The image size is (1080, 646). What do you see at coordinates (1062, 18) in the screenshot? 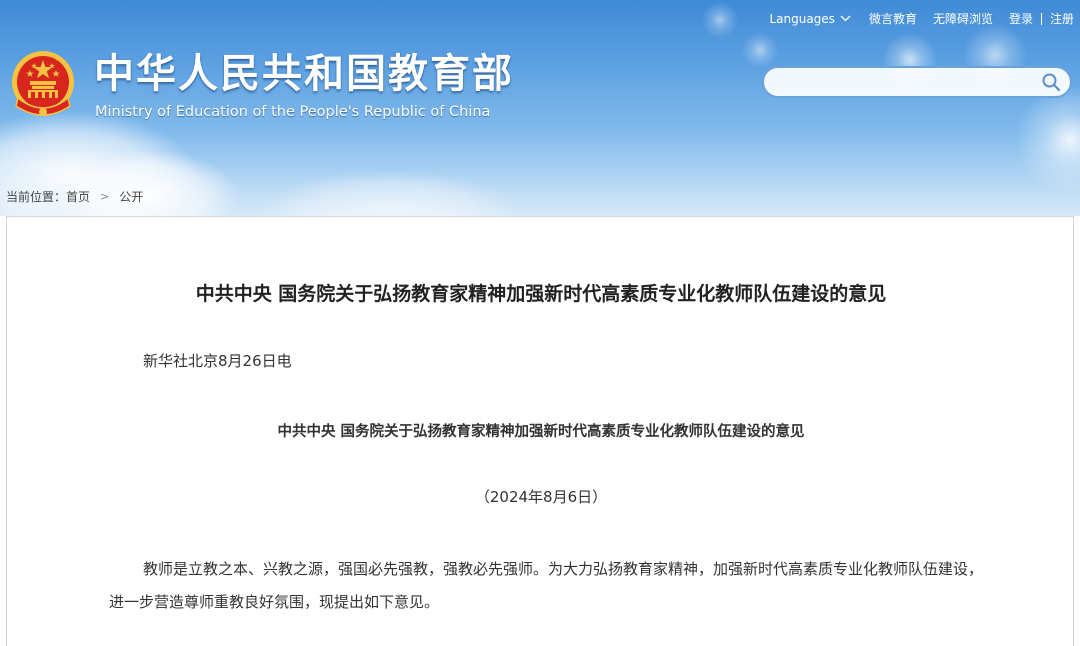
I see `register-link: 注册` at bounding box center [1062, 18].